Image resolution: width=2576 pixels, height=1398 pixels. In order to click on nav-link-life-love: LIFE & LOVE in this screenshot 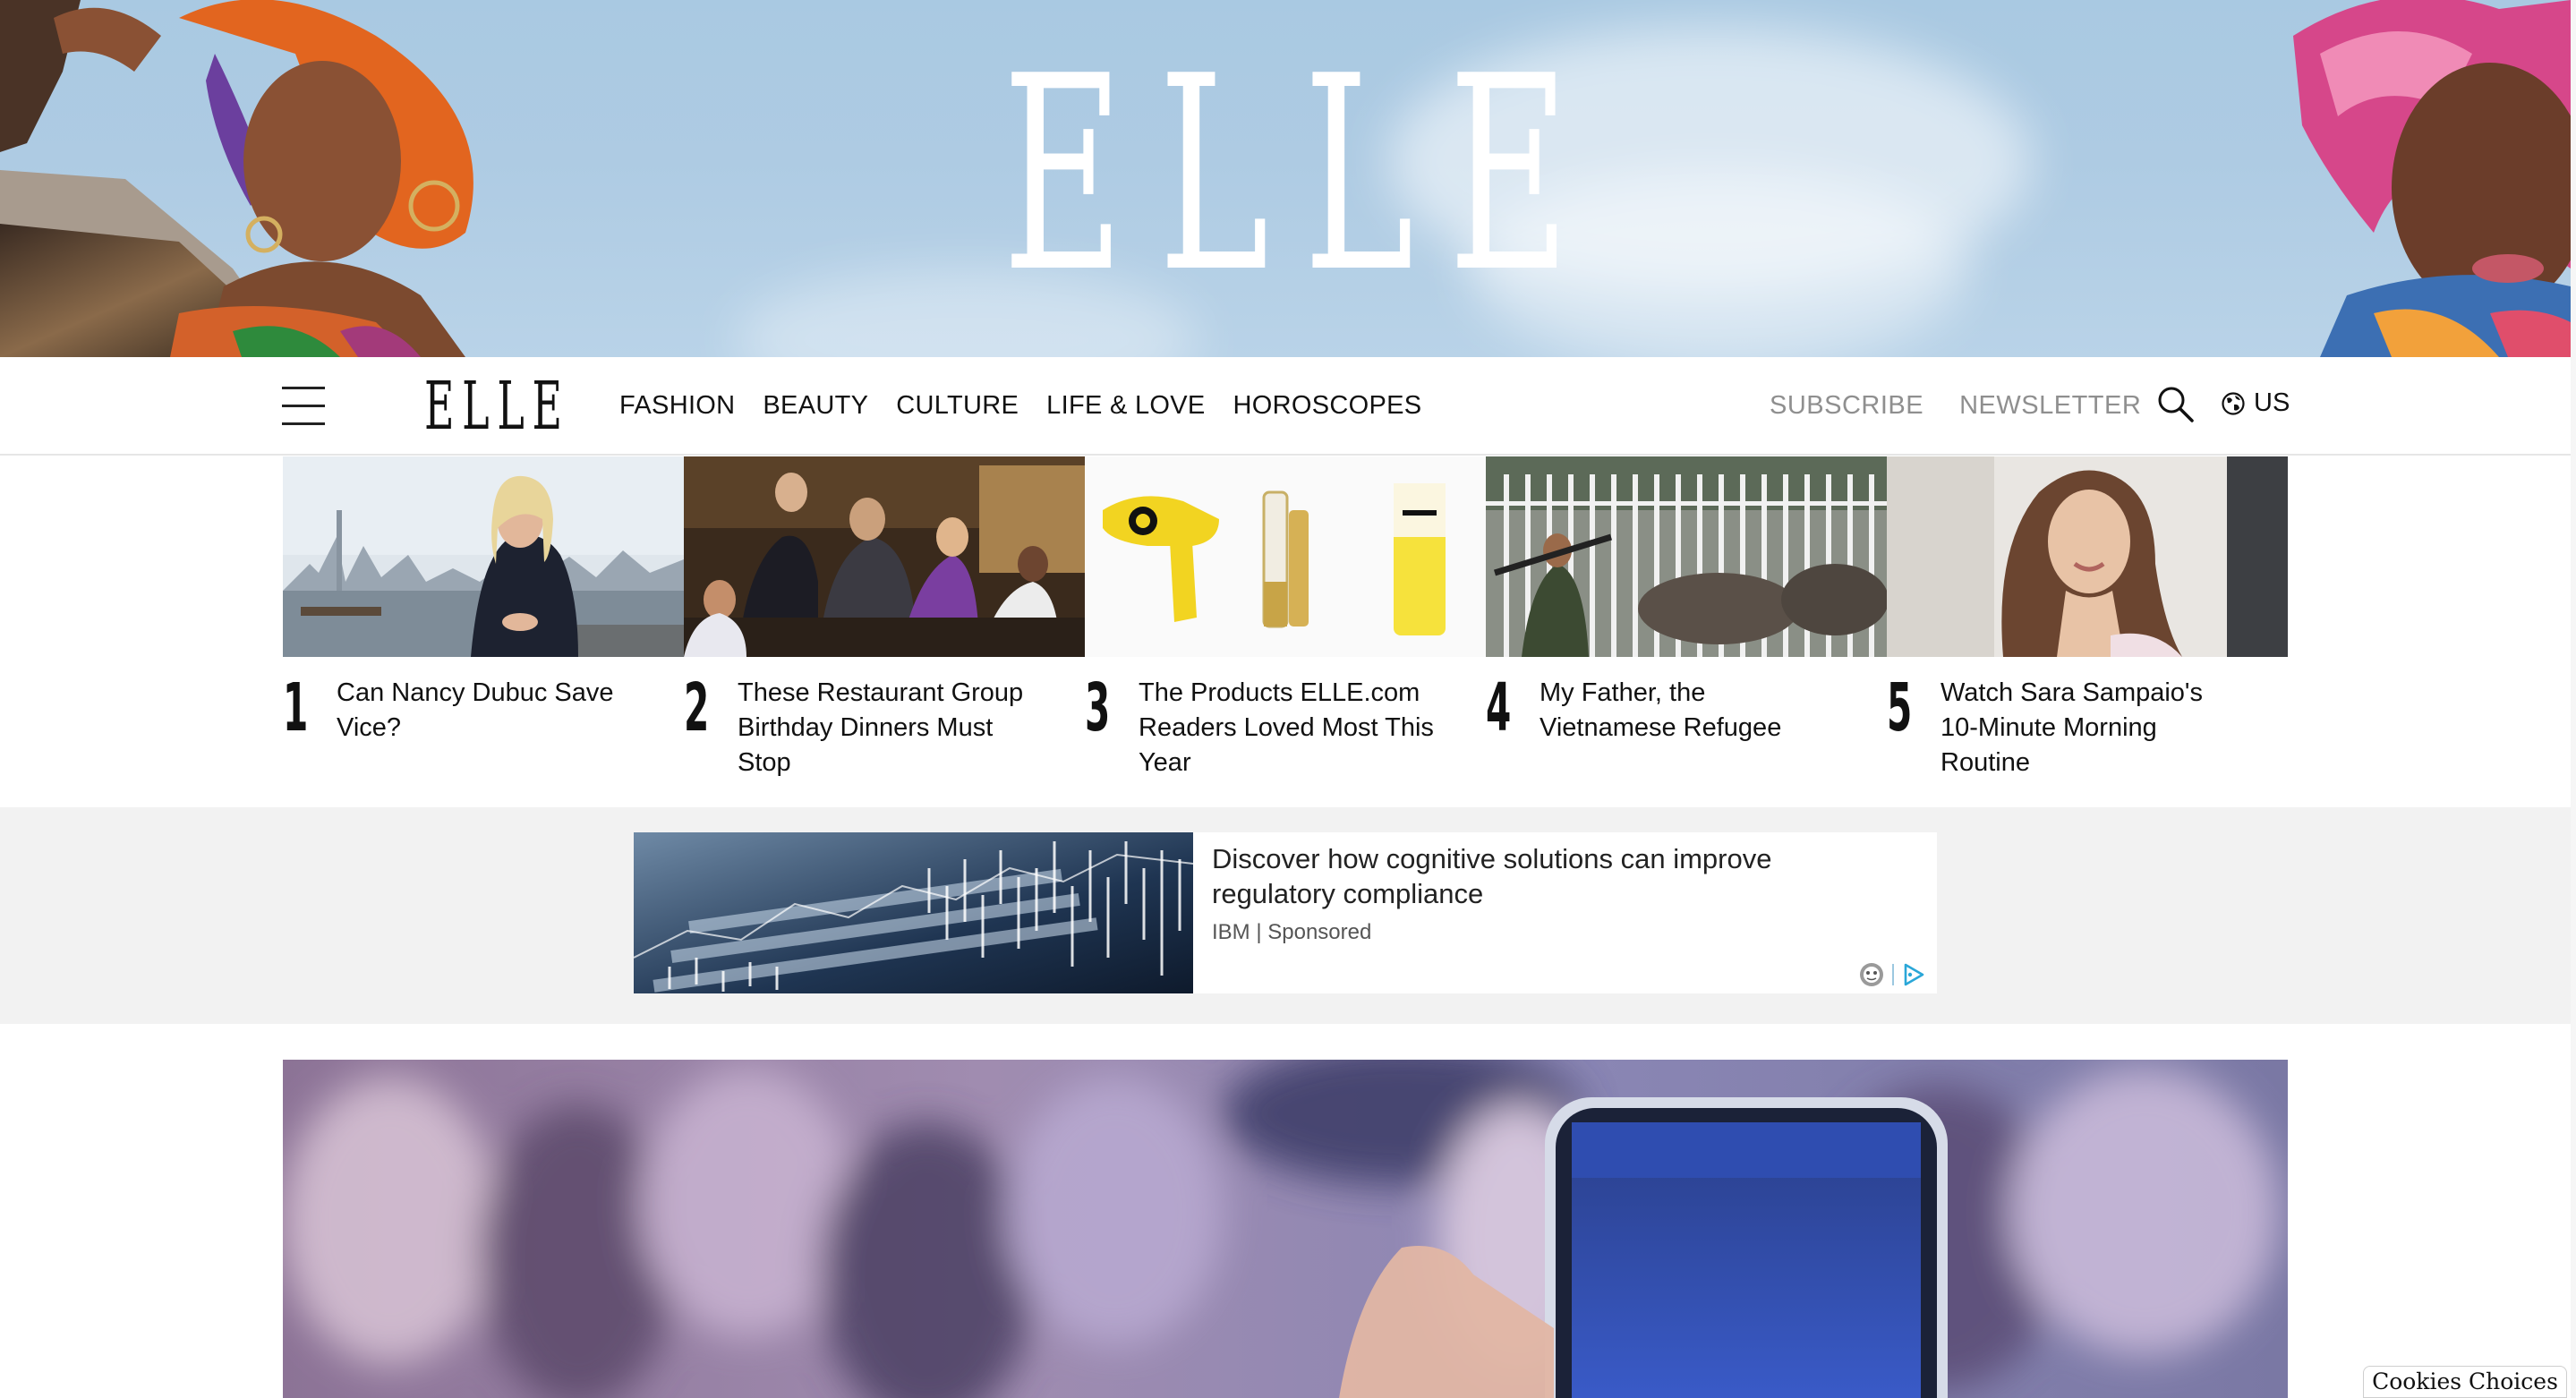, I will do `click(1125, 406)`.